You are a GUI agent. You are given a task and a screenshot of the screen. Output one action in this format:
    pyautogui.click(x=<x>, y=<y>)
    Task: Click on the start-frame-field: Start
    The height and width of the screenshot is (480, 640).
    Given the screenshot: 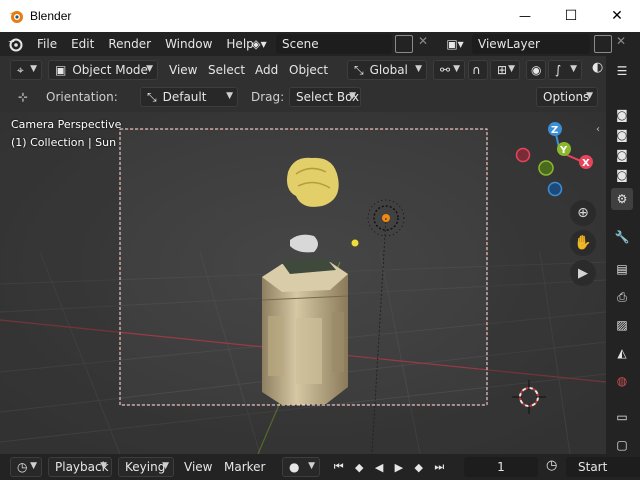 What is the action you would take?
    pyautogui.click(x=603, y=467)
    